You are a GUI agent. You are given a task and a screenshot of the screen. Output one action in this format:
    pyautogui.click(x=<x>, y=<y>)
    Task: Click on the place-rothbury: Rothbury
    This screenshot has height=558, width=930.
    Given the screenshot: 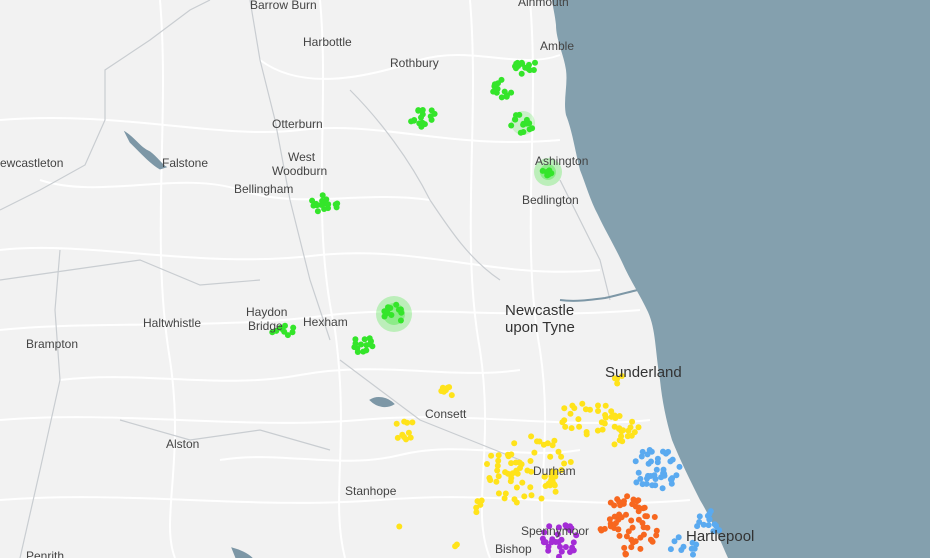 What is the action you would take?
    pyautogui.click(x=414, y=63)
    